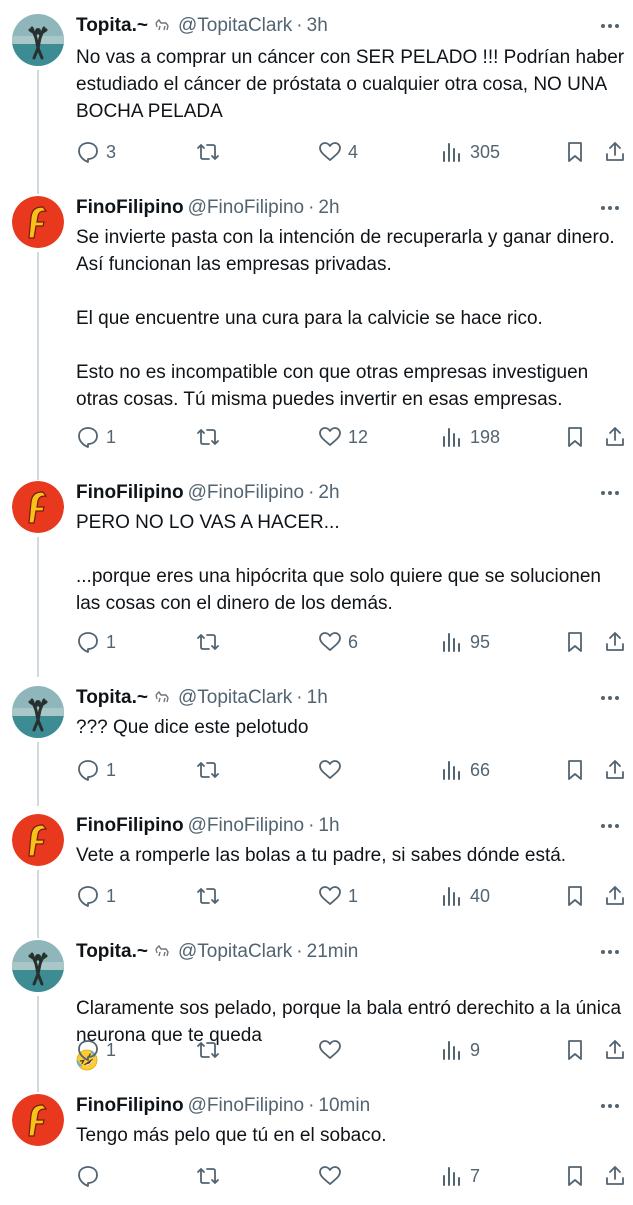  I want to click on tweet-actions: 1 66, so click(316, 770).